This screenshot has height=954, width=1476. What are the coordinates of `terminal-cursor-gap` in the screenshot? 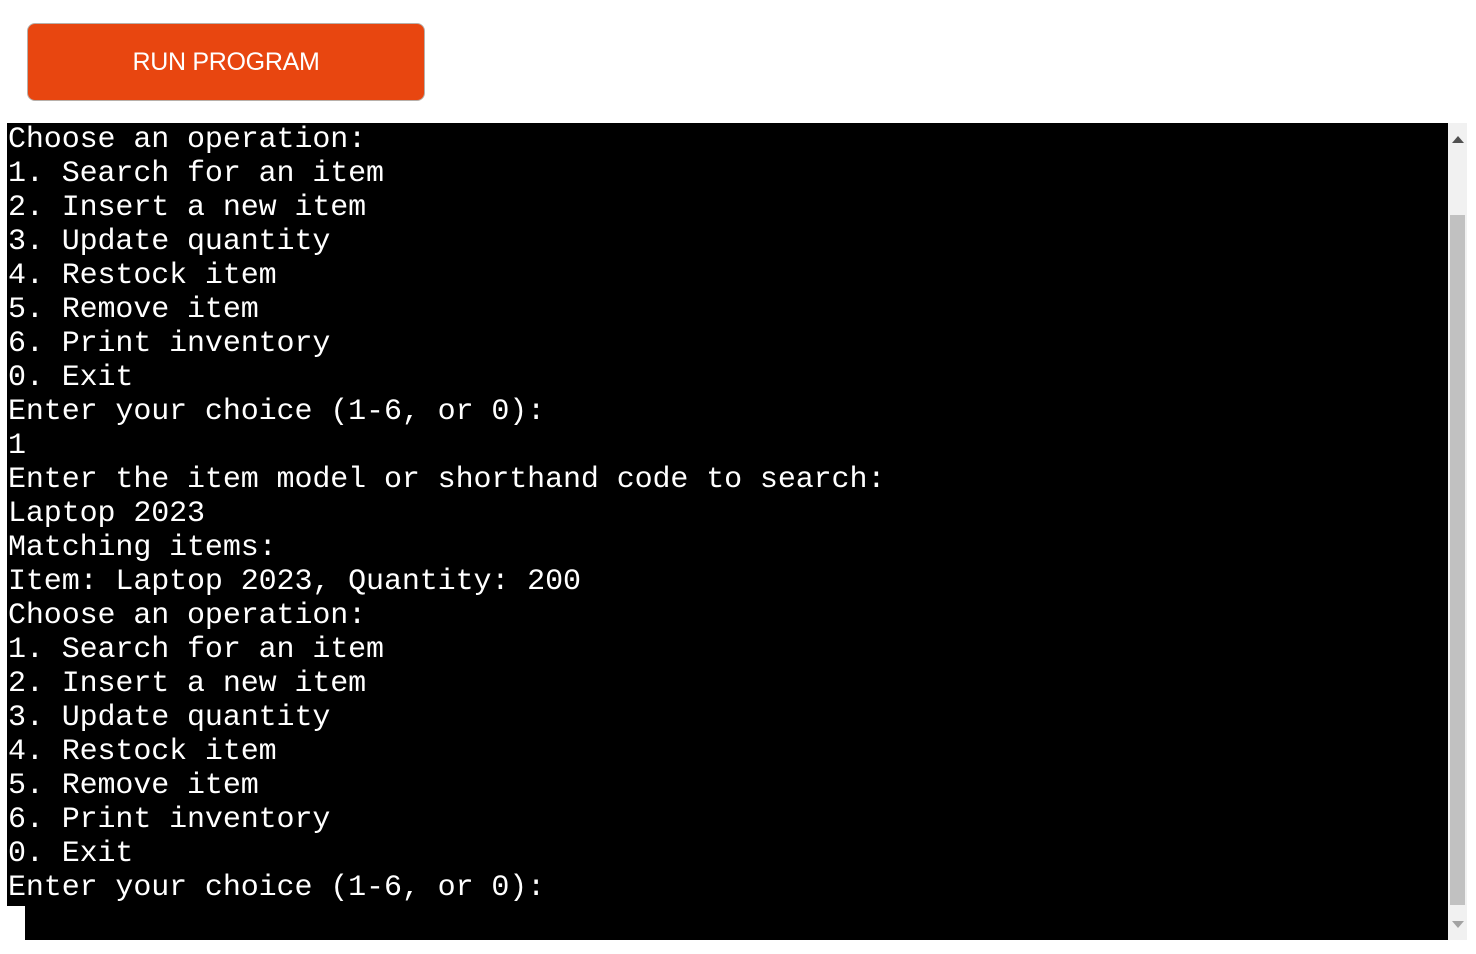 It's located at (16, 923).